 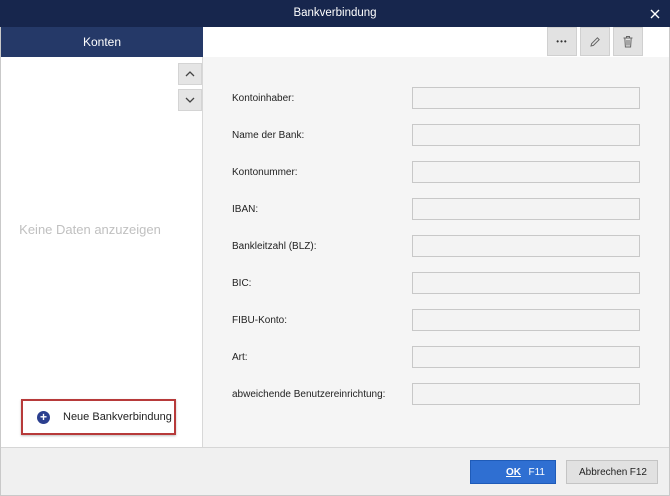 I want to click on chevron-down-icon, so click(x=190, y=100).